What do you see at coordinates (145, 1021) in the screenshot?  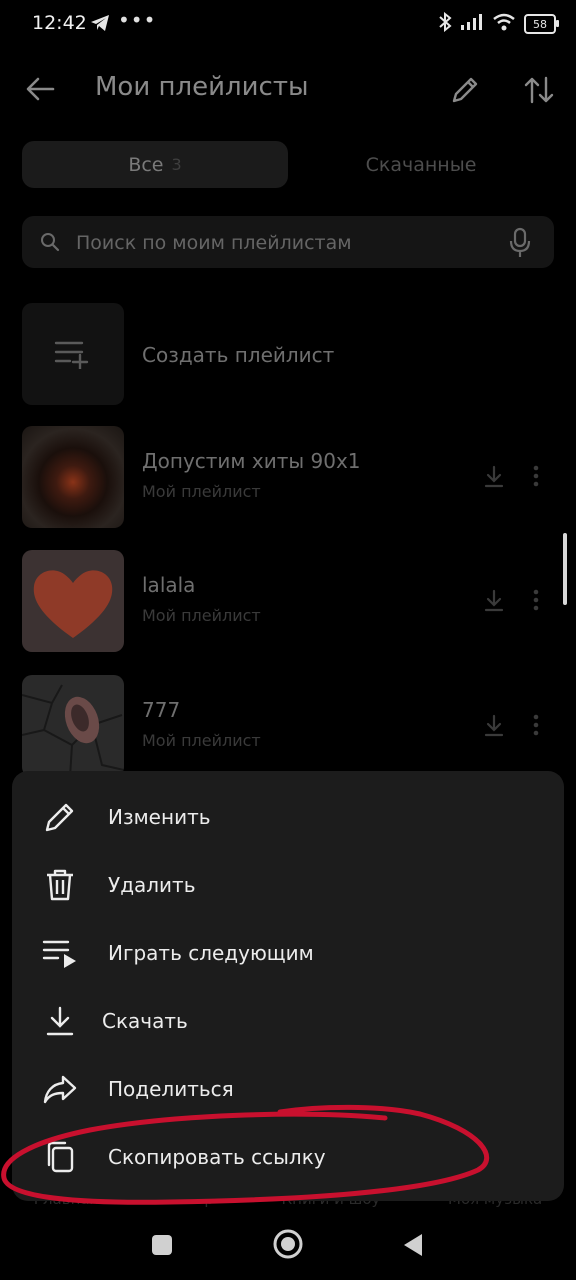 I see `menu-item-label: Скачать` at bounding box center [145, 1021].